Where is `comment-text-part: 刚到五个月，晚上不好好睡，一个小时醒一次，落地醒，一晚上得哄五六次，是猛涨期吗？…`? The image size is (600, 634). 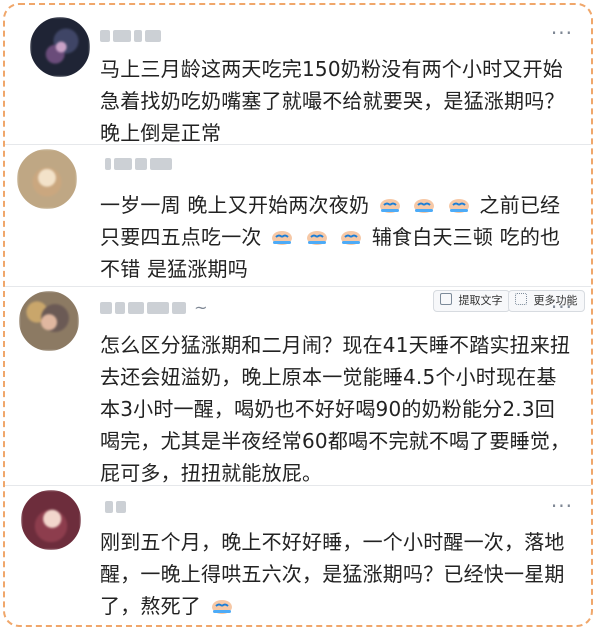
comment-text-part: 刚到五个月，晚上不好好睡，一个小时醒一次，落地醒，一晚上得哄五六次，是猛涨期吗？… is located at coordinates (332, 574).